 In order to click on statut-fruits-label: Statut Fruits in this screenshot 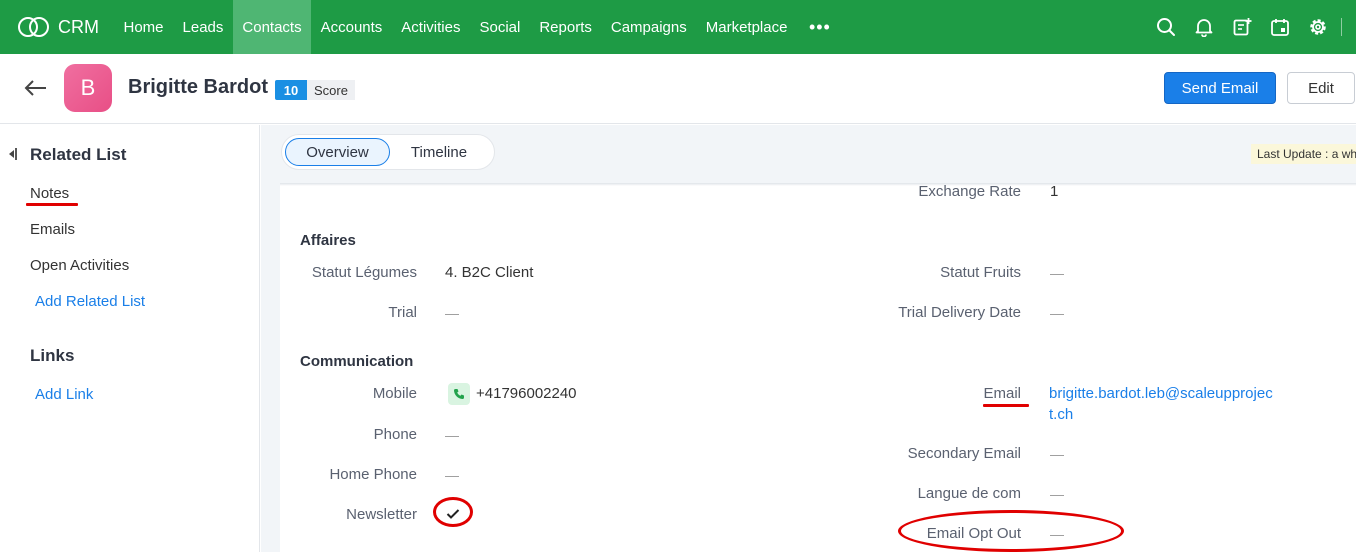, I will do `click(980, 272)`.